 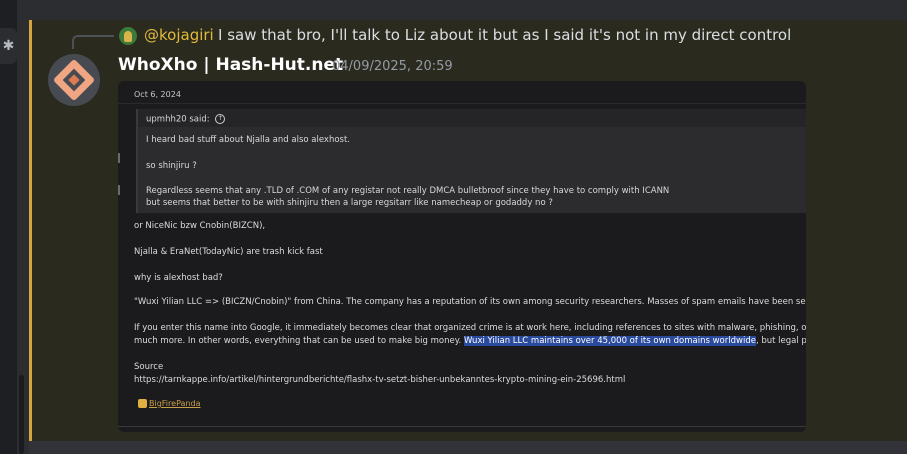 I want to click on top-bar, so click(x=453, y=10).